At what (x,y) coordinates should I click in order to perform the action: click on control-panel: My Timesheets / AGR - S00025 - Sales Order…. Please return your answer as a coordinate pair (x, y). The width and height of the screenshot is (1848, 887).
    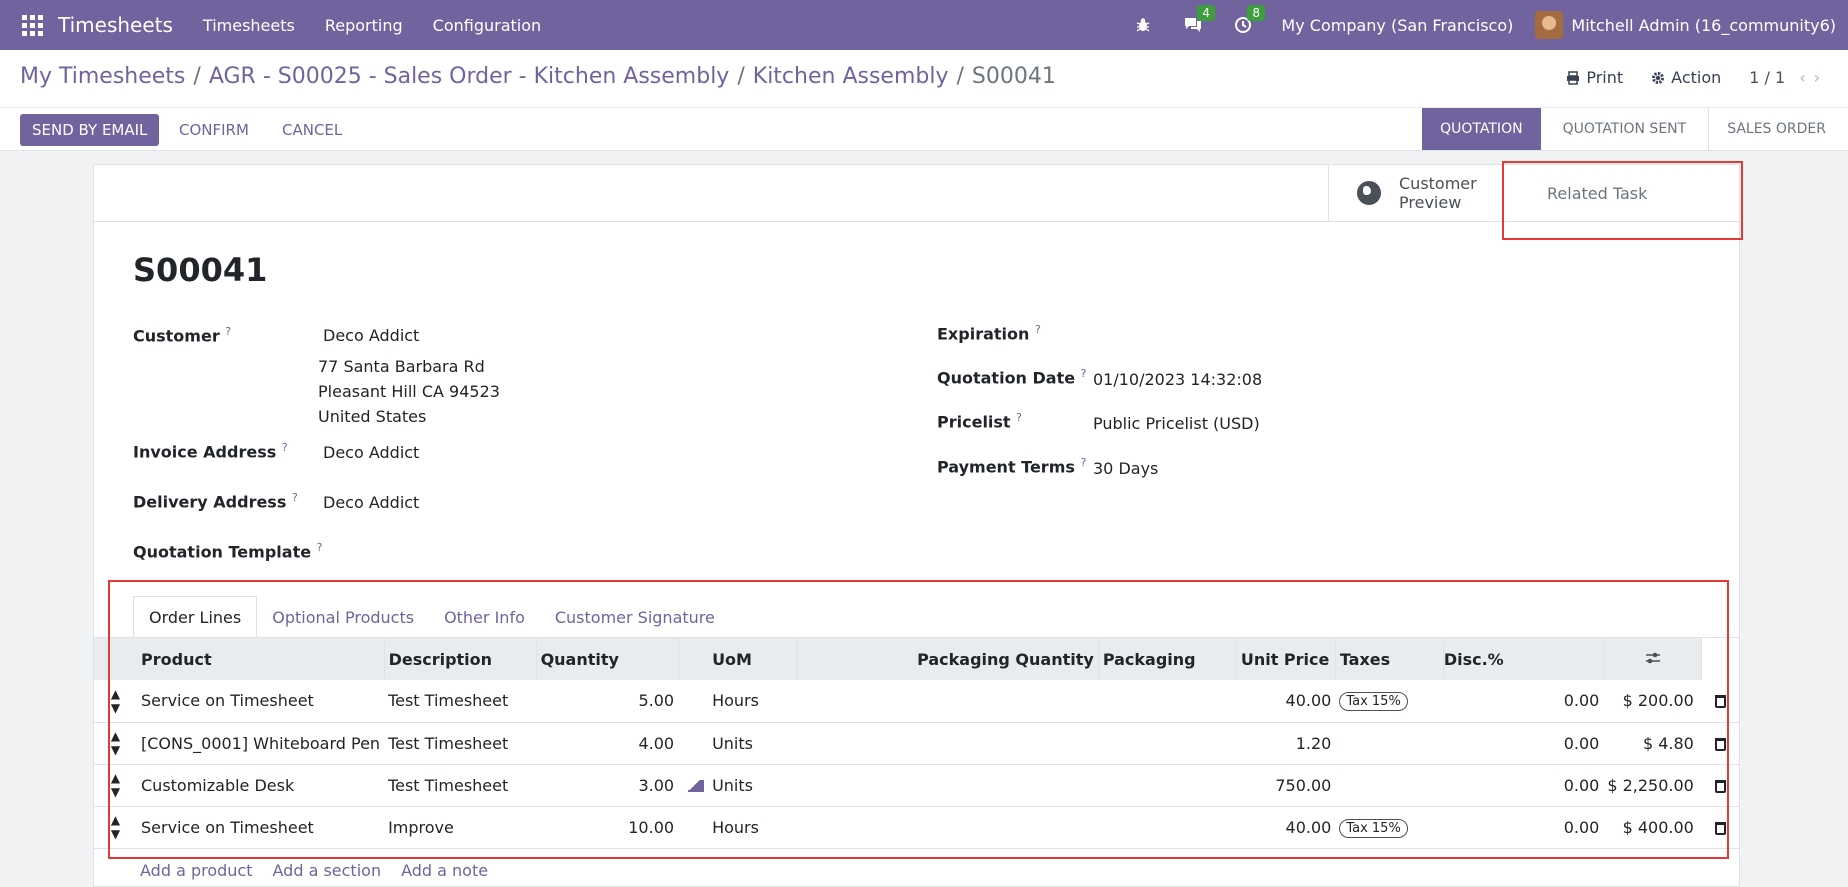
    Looking at the image, I should click on (924, 100).